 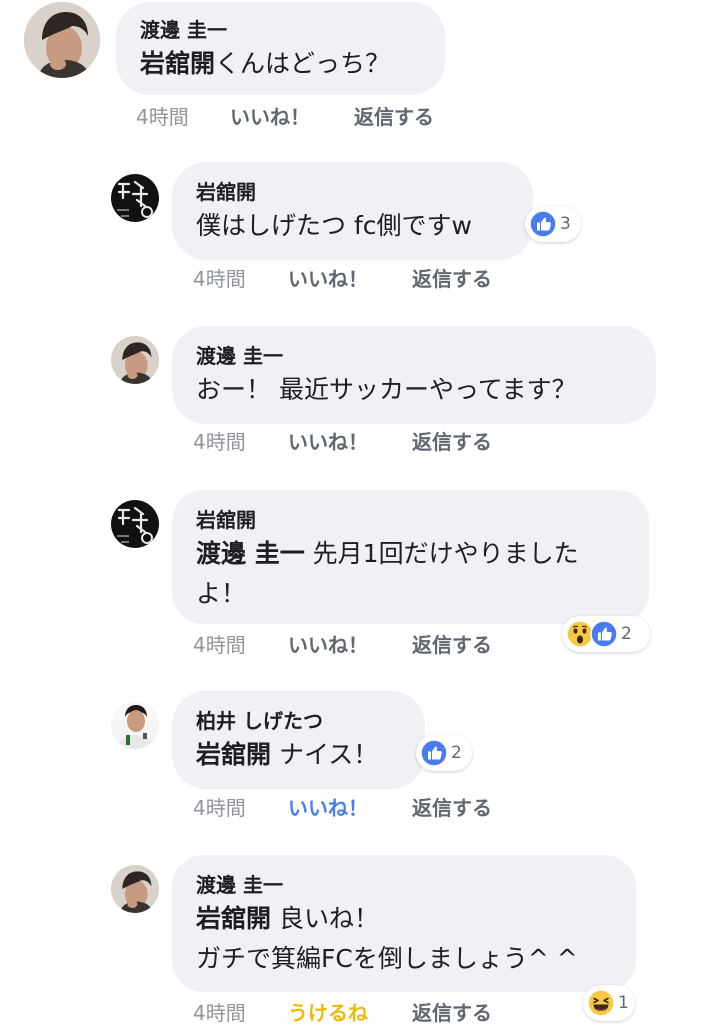 I want to click on comment-item: 渡邊 圭一 岩舘開くんはどっち？ 4時間 いいね！ 返信する, so click(x=361, y=75).